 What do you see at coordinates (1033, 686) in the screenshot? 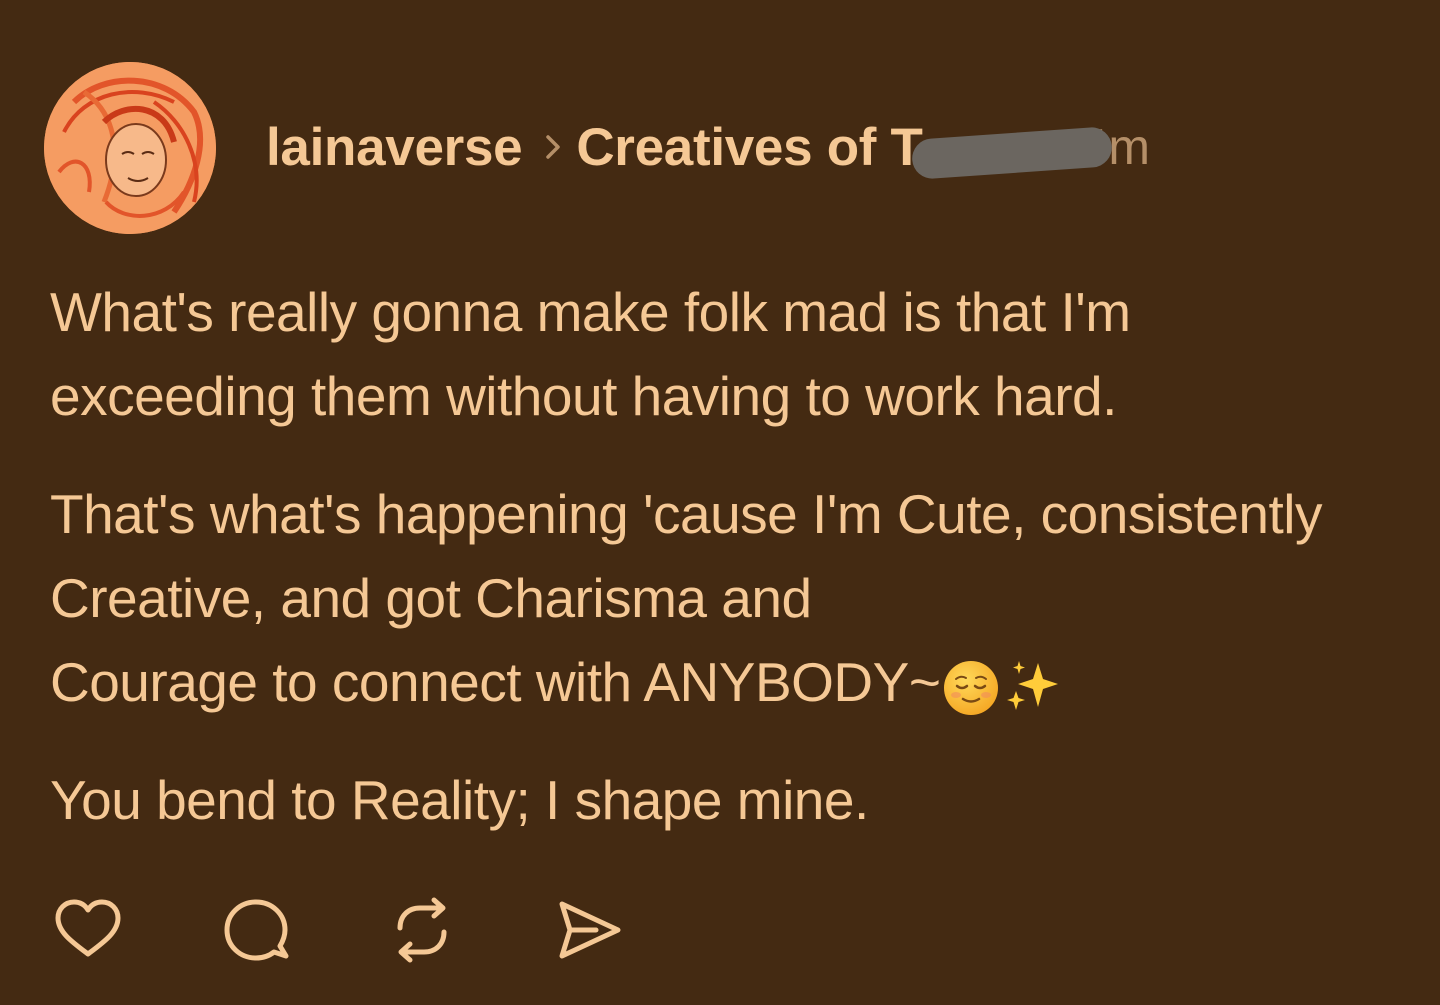
I see `sparkles-icon` at bounding box center [1033, 686].